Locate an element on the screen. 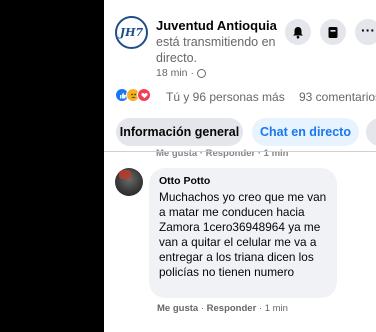 The height and width of the screenshot is (332, 376). more-options-button: ··· is located at coordinates (365, 32).